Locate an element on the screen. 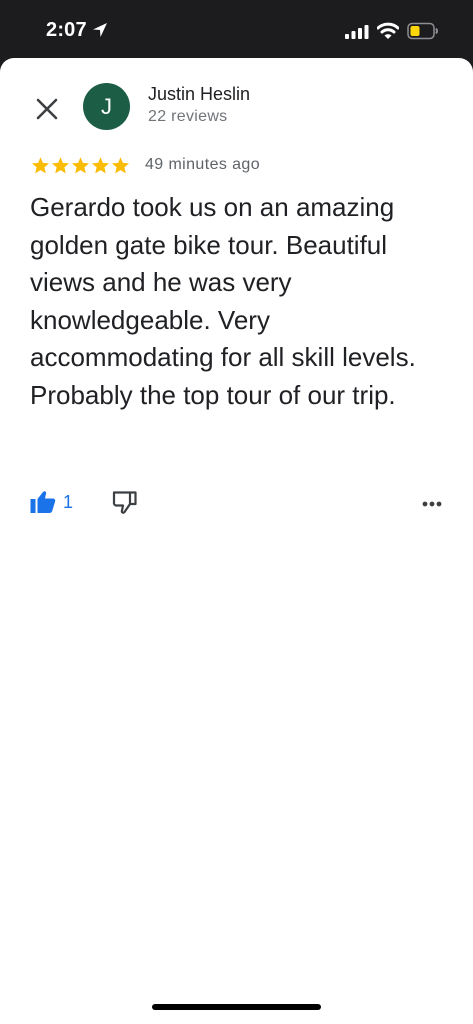 The width and height of the screenshot is (473, 1024). close-button is located at coordinates (47, 109).